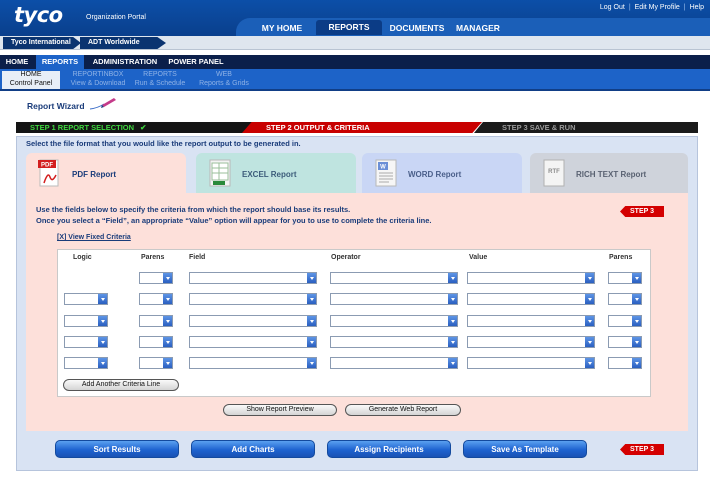 This screenshot has height=488, width=710. Describe the element at coordinates (117, 449) in the screenshot. I see `sort-results-button: Sort Results` at that location.